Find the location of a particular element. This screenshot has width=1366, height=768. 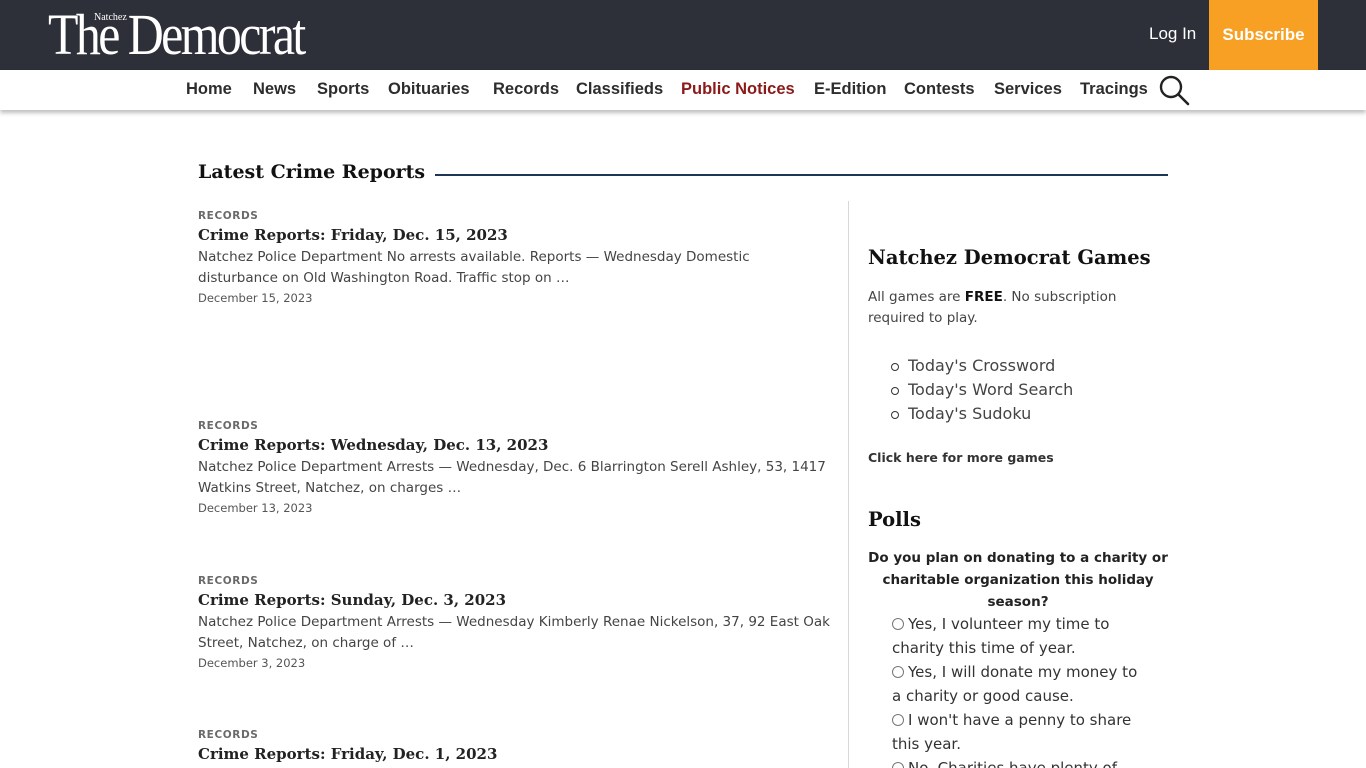

games-desc-prefix: All games are is located at coordinates (916, 297).